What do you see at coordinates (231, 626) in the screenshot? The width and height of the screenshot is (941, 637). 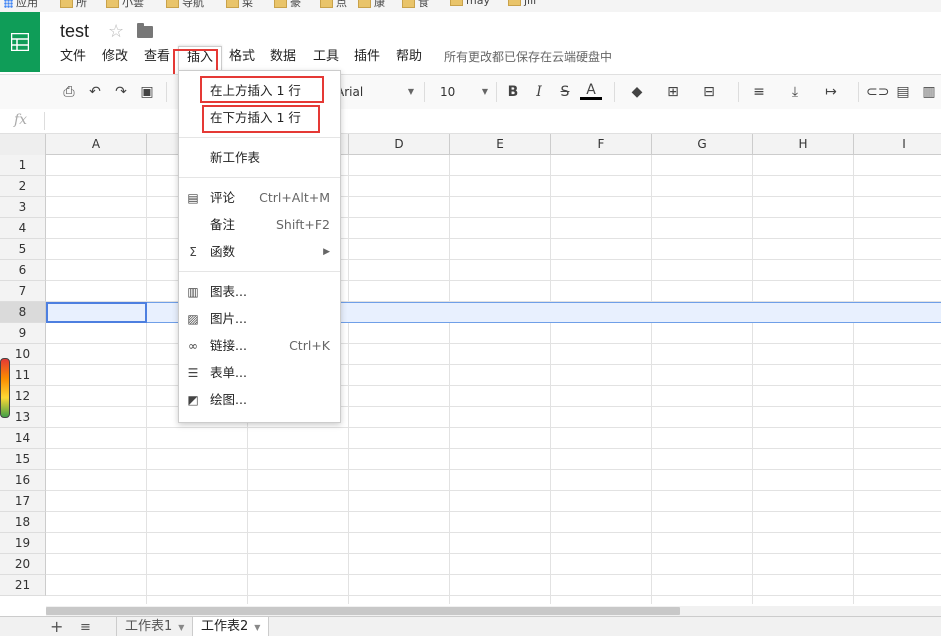 I see `sheet-tab-2: 工作表2 ▼` at bounding box center [231, 626].